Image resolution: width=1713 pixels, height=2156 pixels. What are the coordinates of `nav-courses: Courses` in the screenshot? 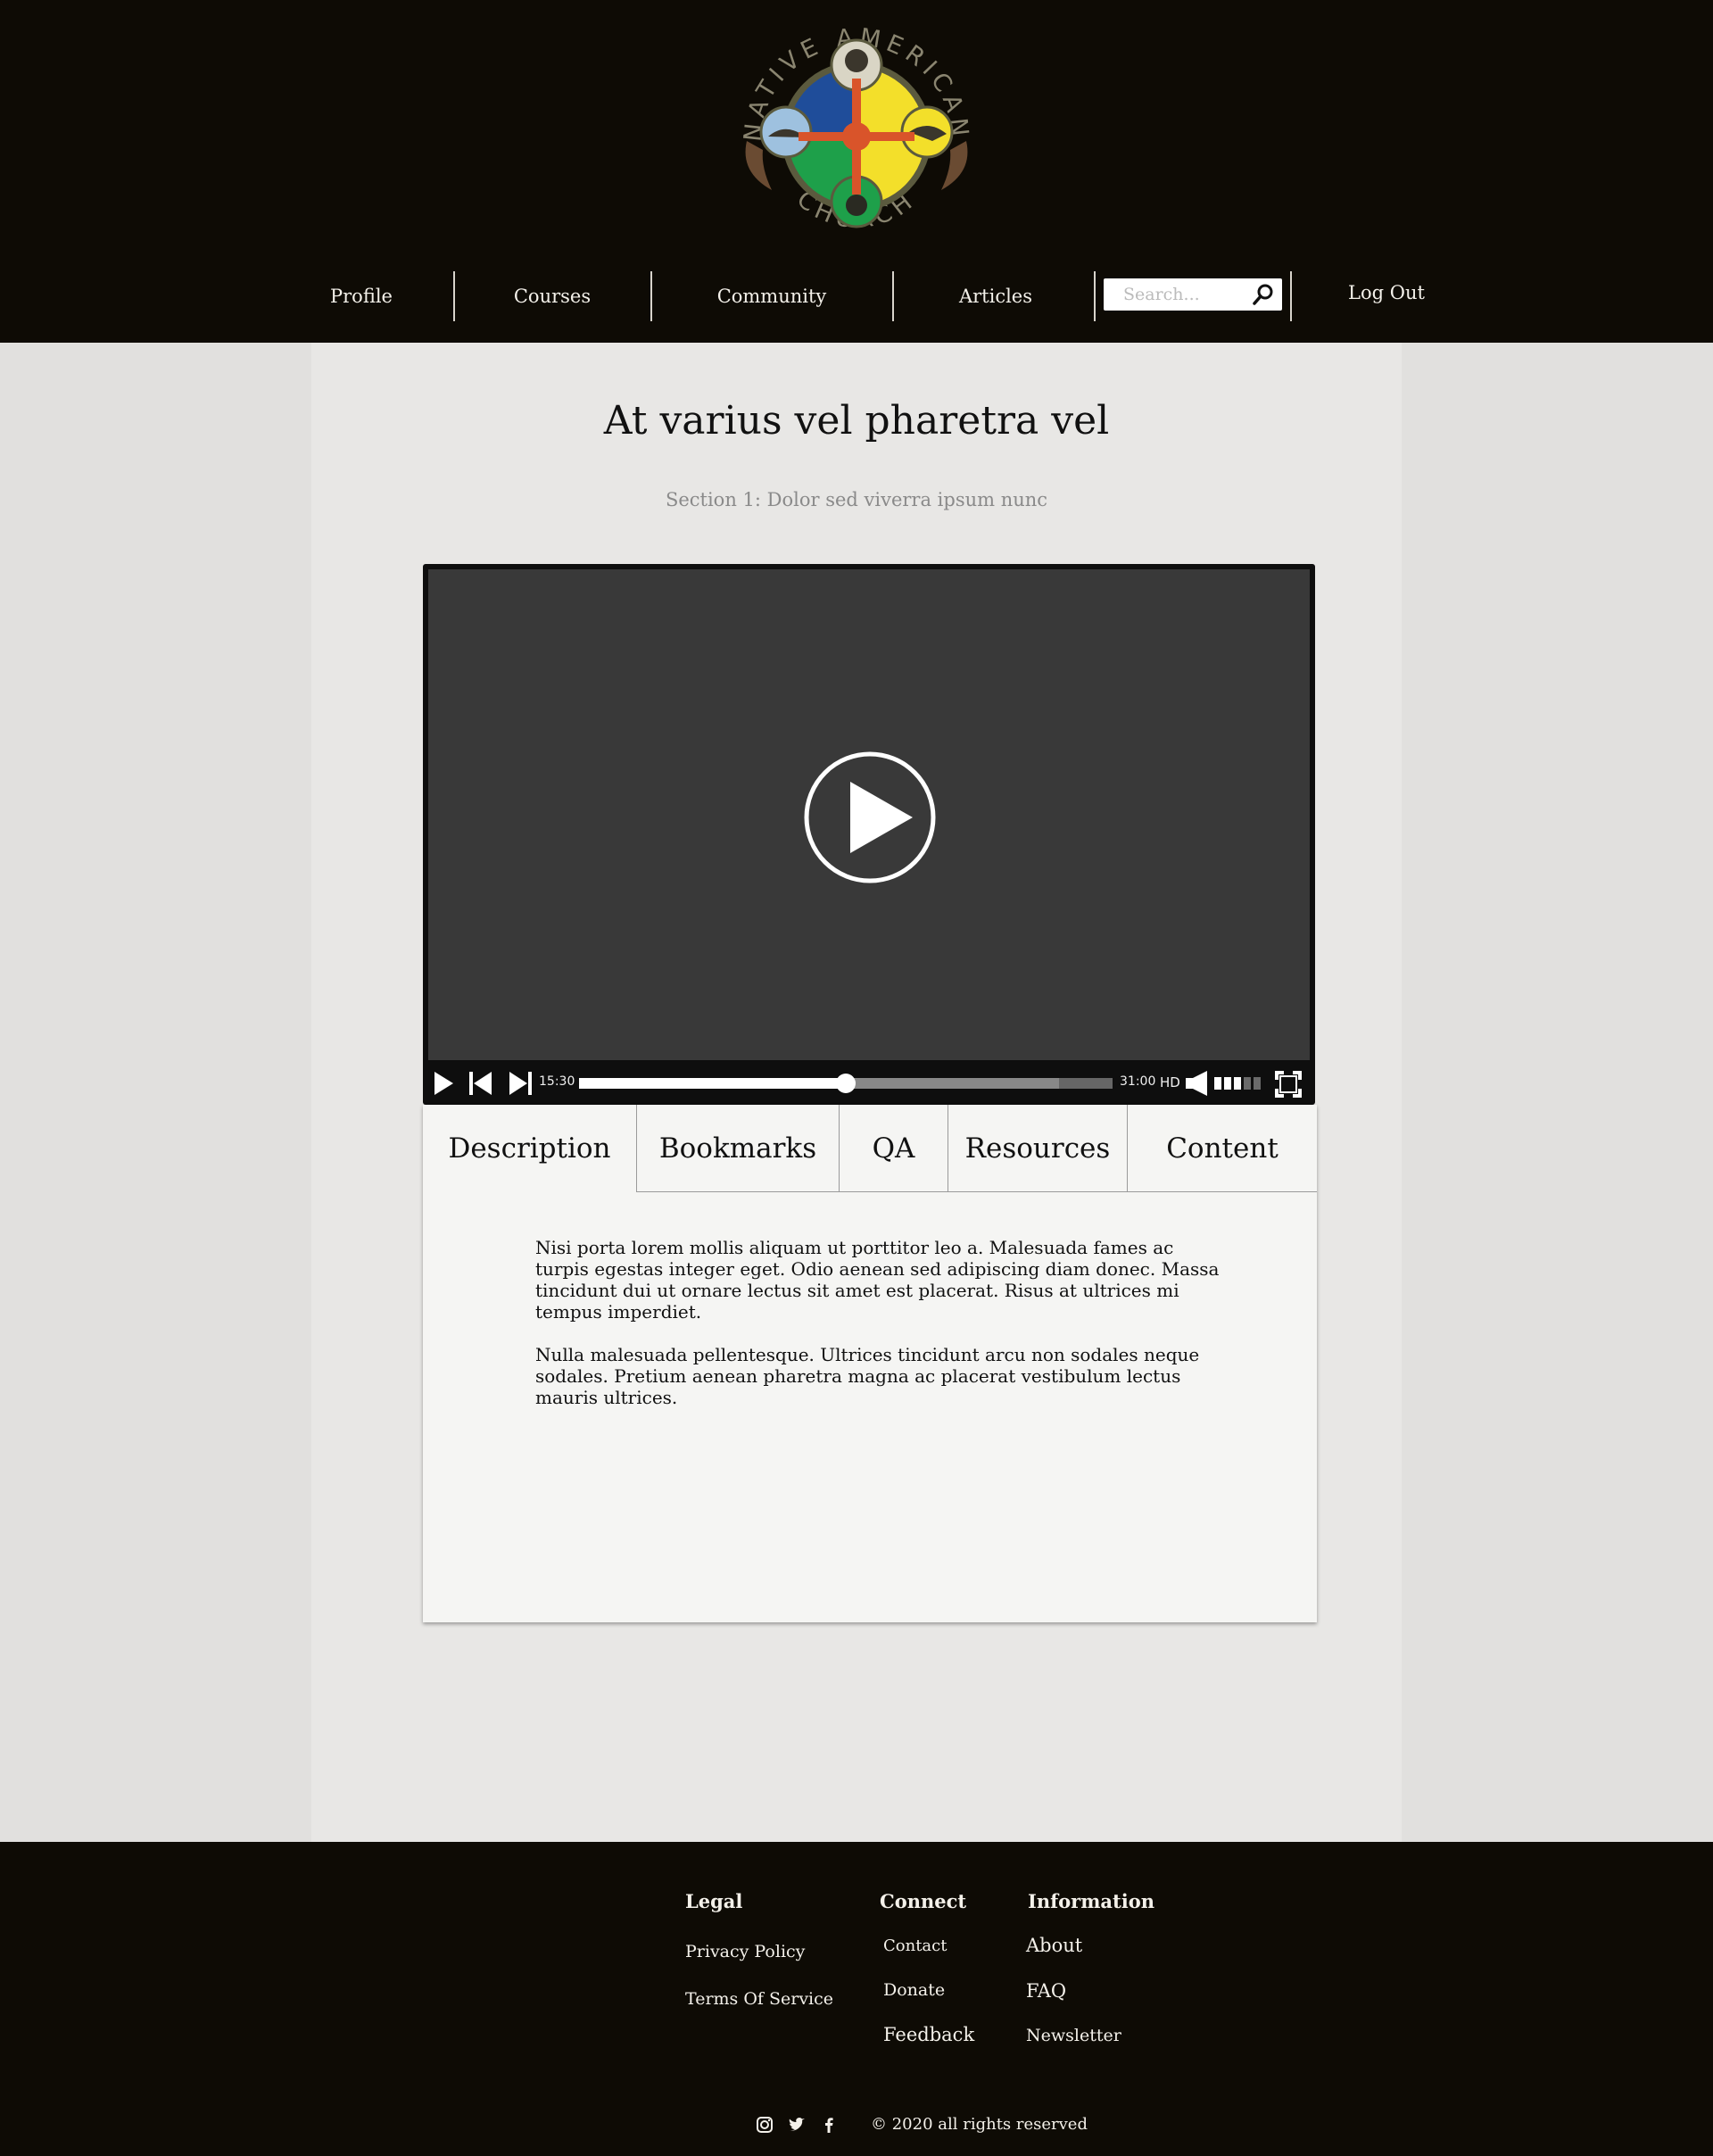 It's located at (552, 296).